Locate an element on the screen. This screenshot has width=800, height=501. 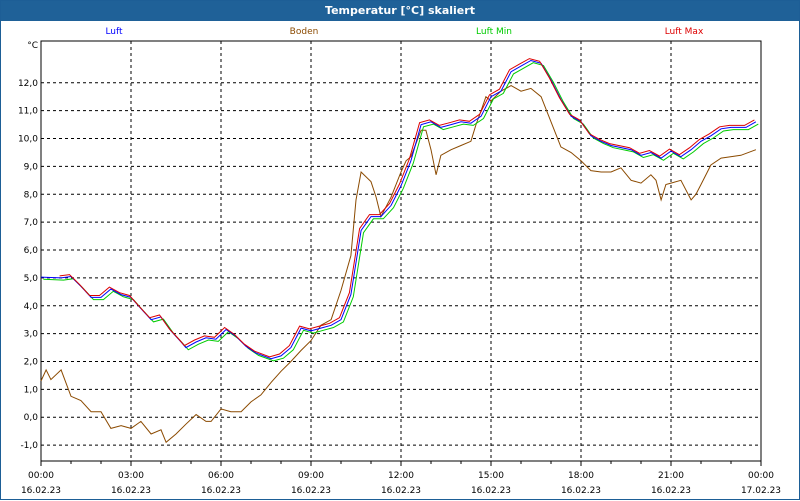
legend-luft-min: Luft Min is located at coordinates (494, 32).